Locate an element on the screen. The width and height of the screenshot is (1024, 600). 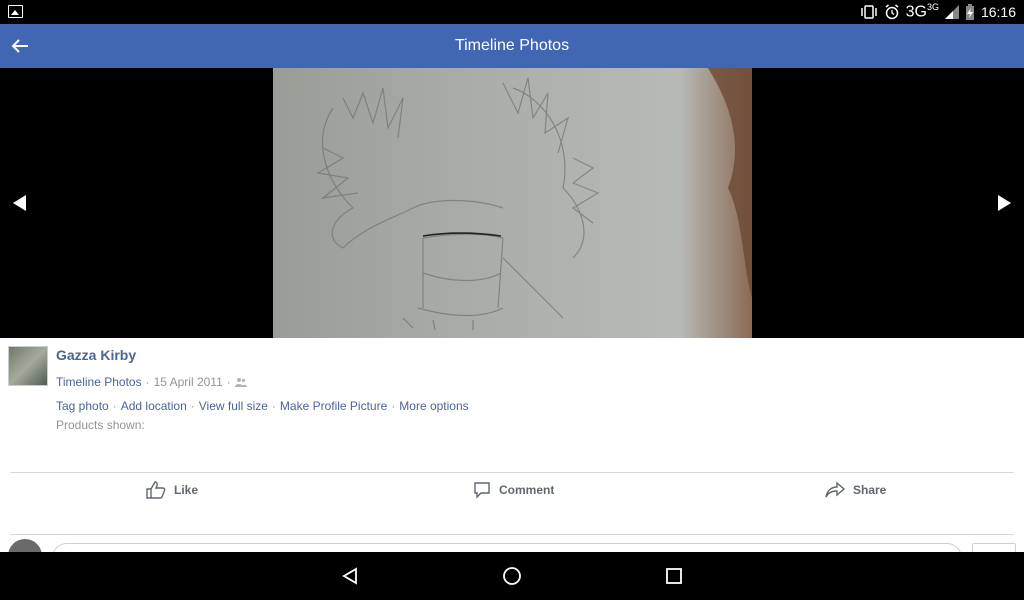
comment-button: Comment is located at coordinates (513, 490).